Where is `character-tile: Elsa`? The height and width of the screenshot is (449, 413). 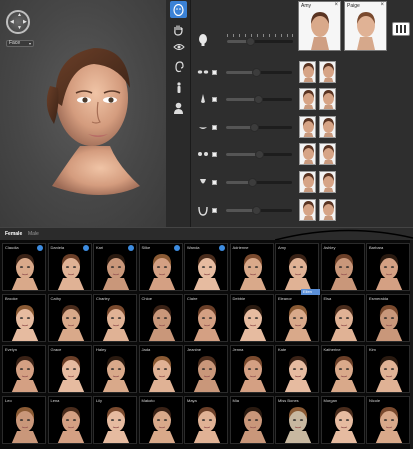 character-tile: Elsa is located at coordinates (342, 318).